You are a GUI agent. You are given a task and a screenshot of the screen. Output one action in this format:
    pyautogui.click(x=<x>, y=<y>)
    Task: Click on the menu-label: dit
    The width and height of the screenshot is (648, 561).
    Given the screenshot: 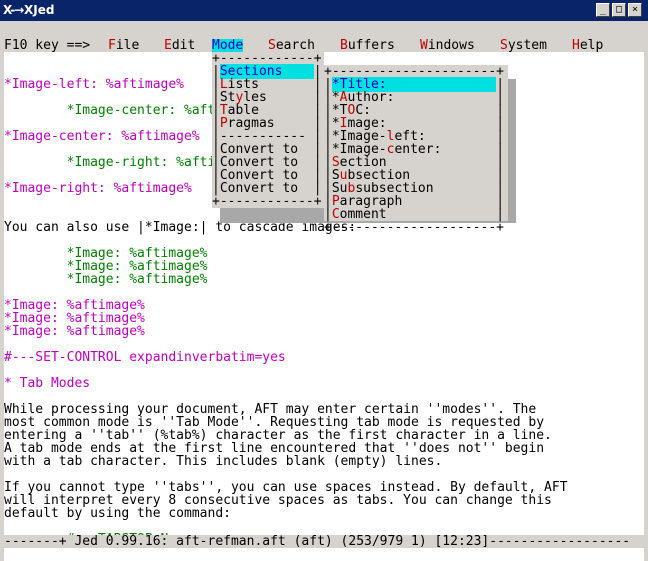 What is the action you would take?
    pyautogui.click(x=183, y=46)
    